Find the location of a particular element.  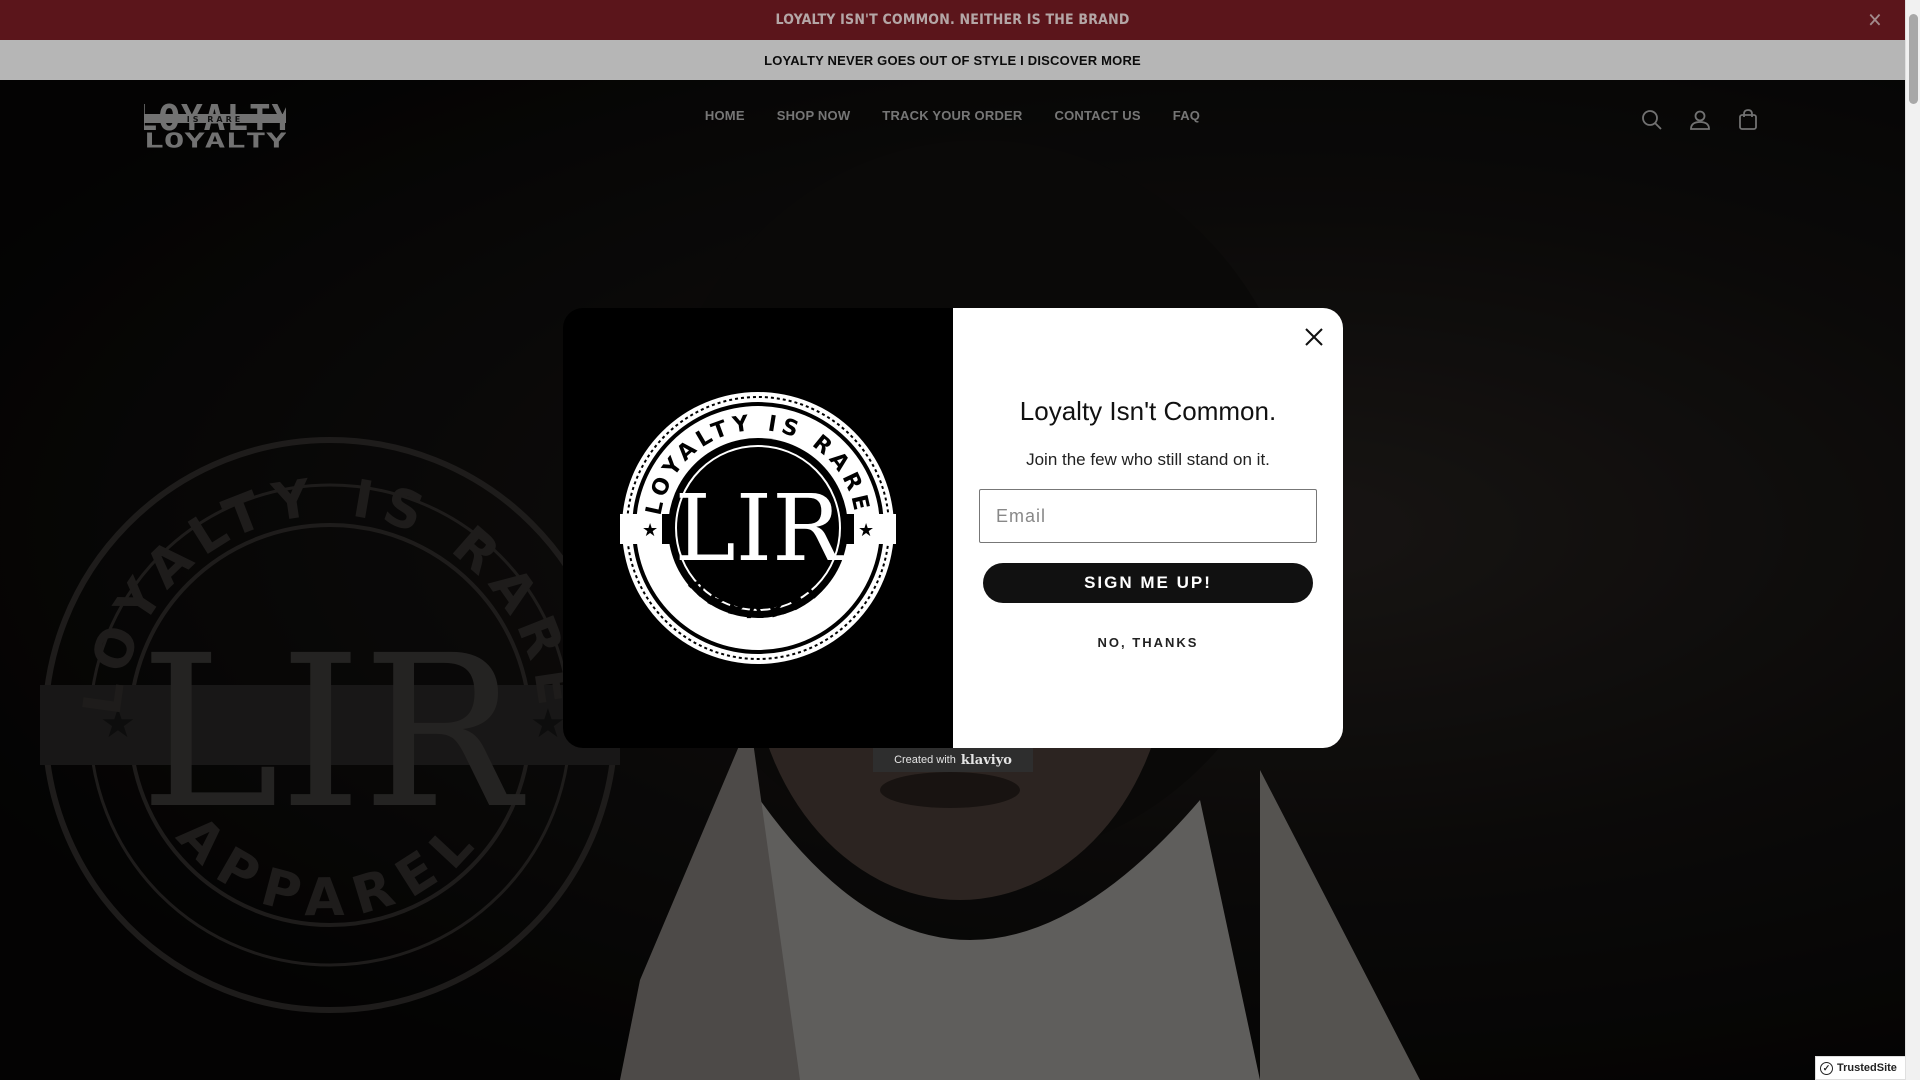

klaviyo-badge: Created with klaviyo is located at coordinates (953, 760).